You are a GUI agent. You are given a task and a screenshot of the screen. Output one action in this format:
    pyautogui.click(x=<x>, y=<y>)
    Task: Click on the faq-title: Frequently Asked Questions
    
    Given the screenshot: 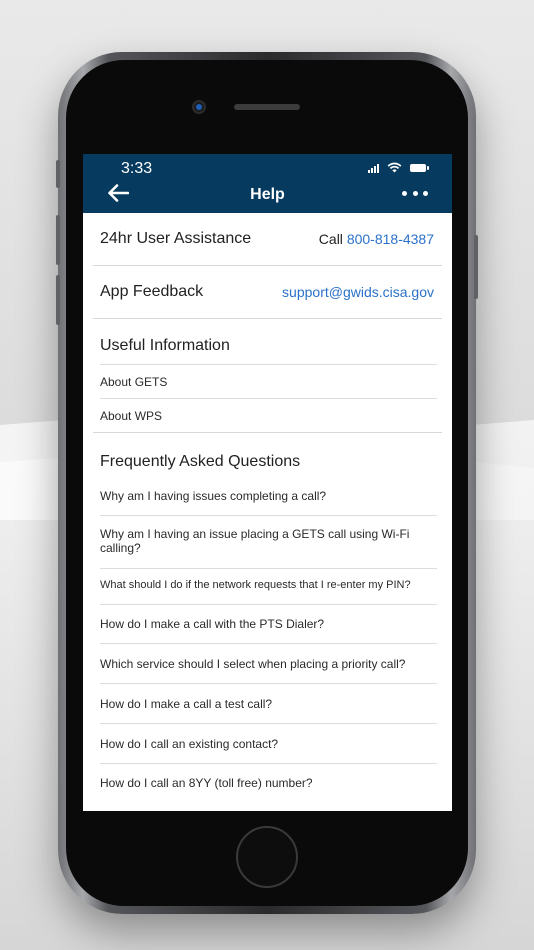 What is the action you would take?
    pyautogui.click(x=200, y=461)
    